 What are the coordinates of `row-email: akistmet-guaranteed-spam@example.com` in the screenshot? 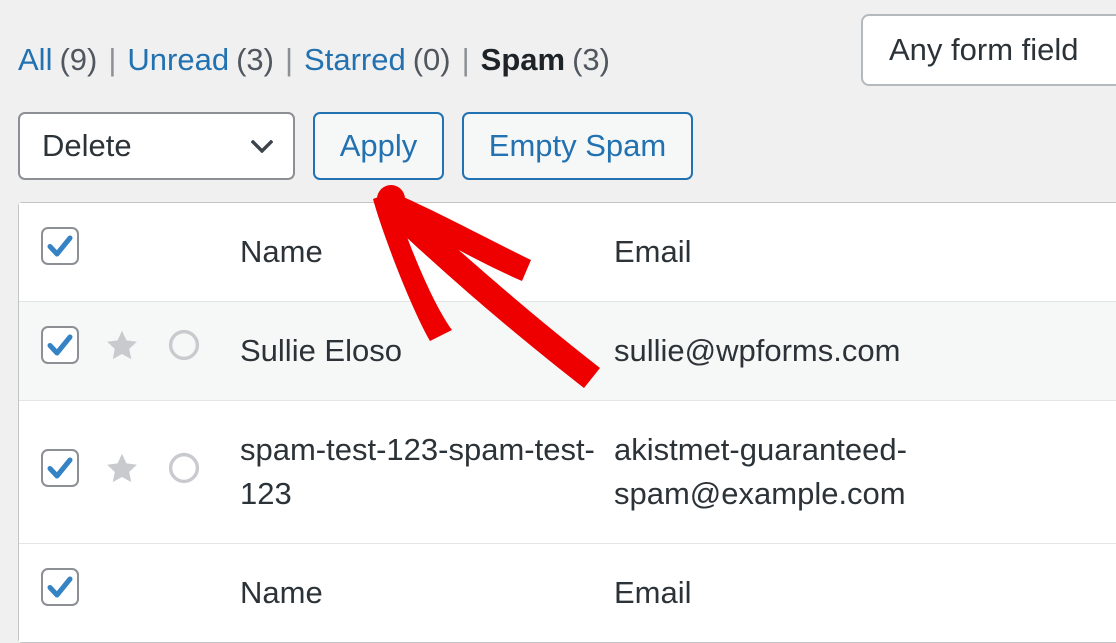 It's located at (760, 471).